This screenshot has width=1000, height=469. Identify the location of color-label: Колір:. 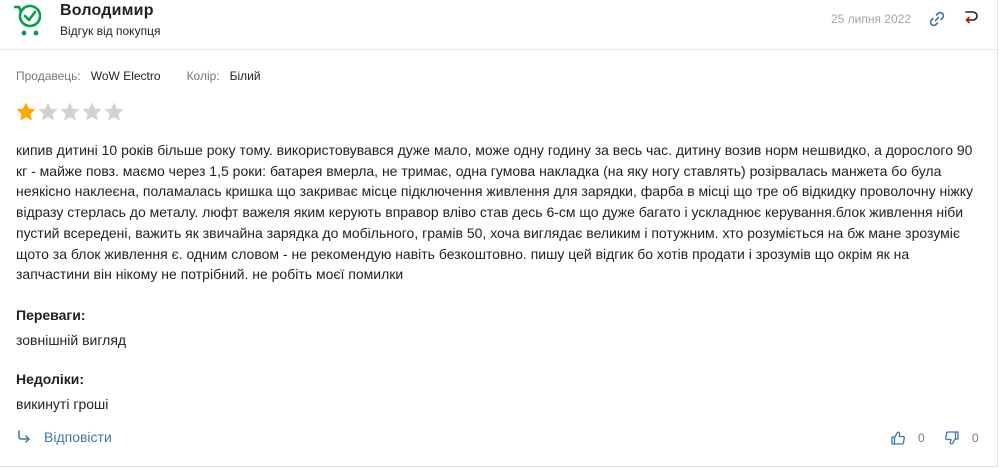
(203, 76).